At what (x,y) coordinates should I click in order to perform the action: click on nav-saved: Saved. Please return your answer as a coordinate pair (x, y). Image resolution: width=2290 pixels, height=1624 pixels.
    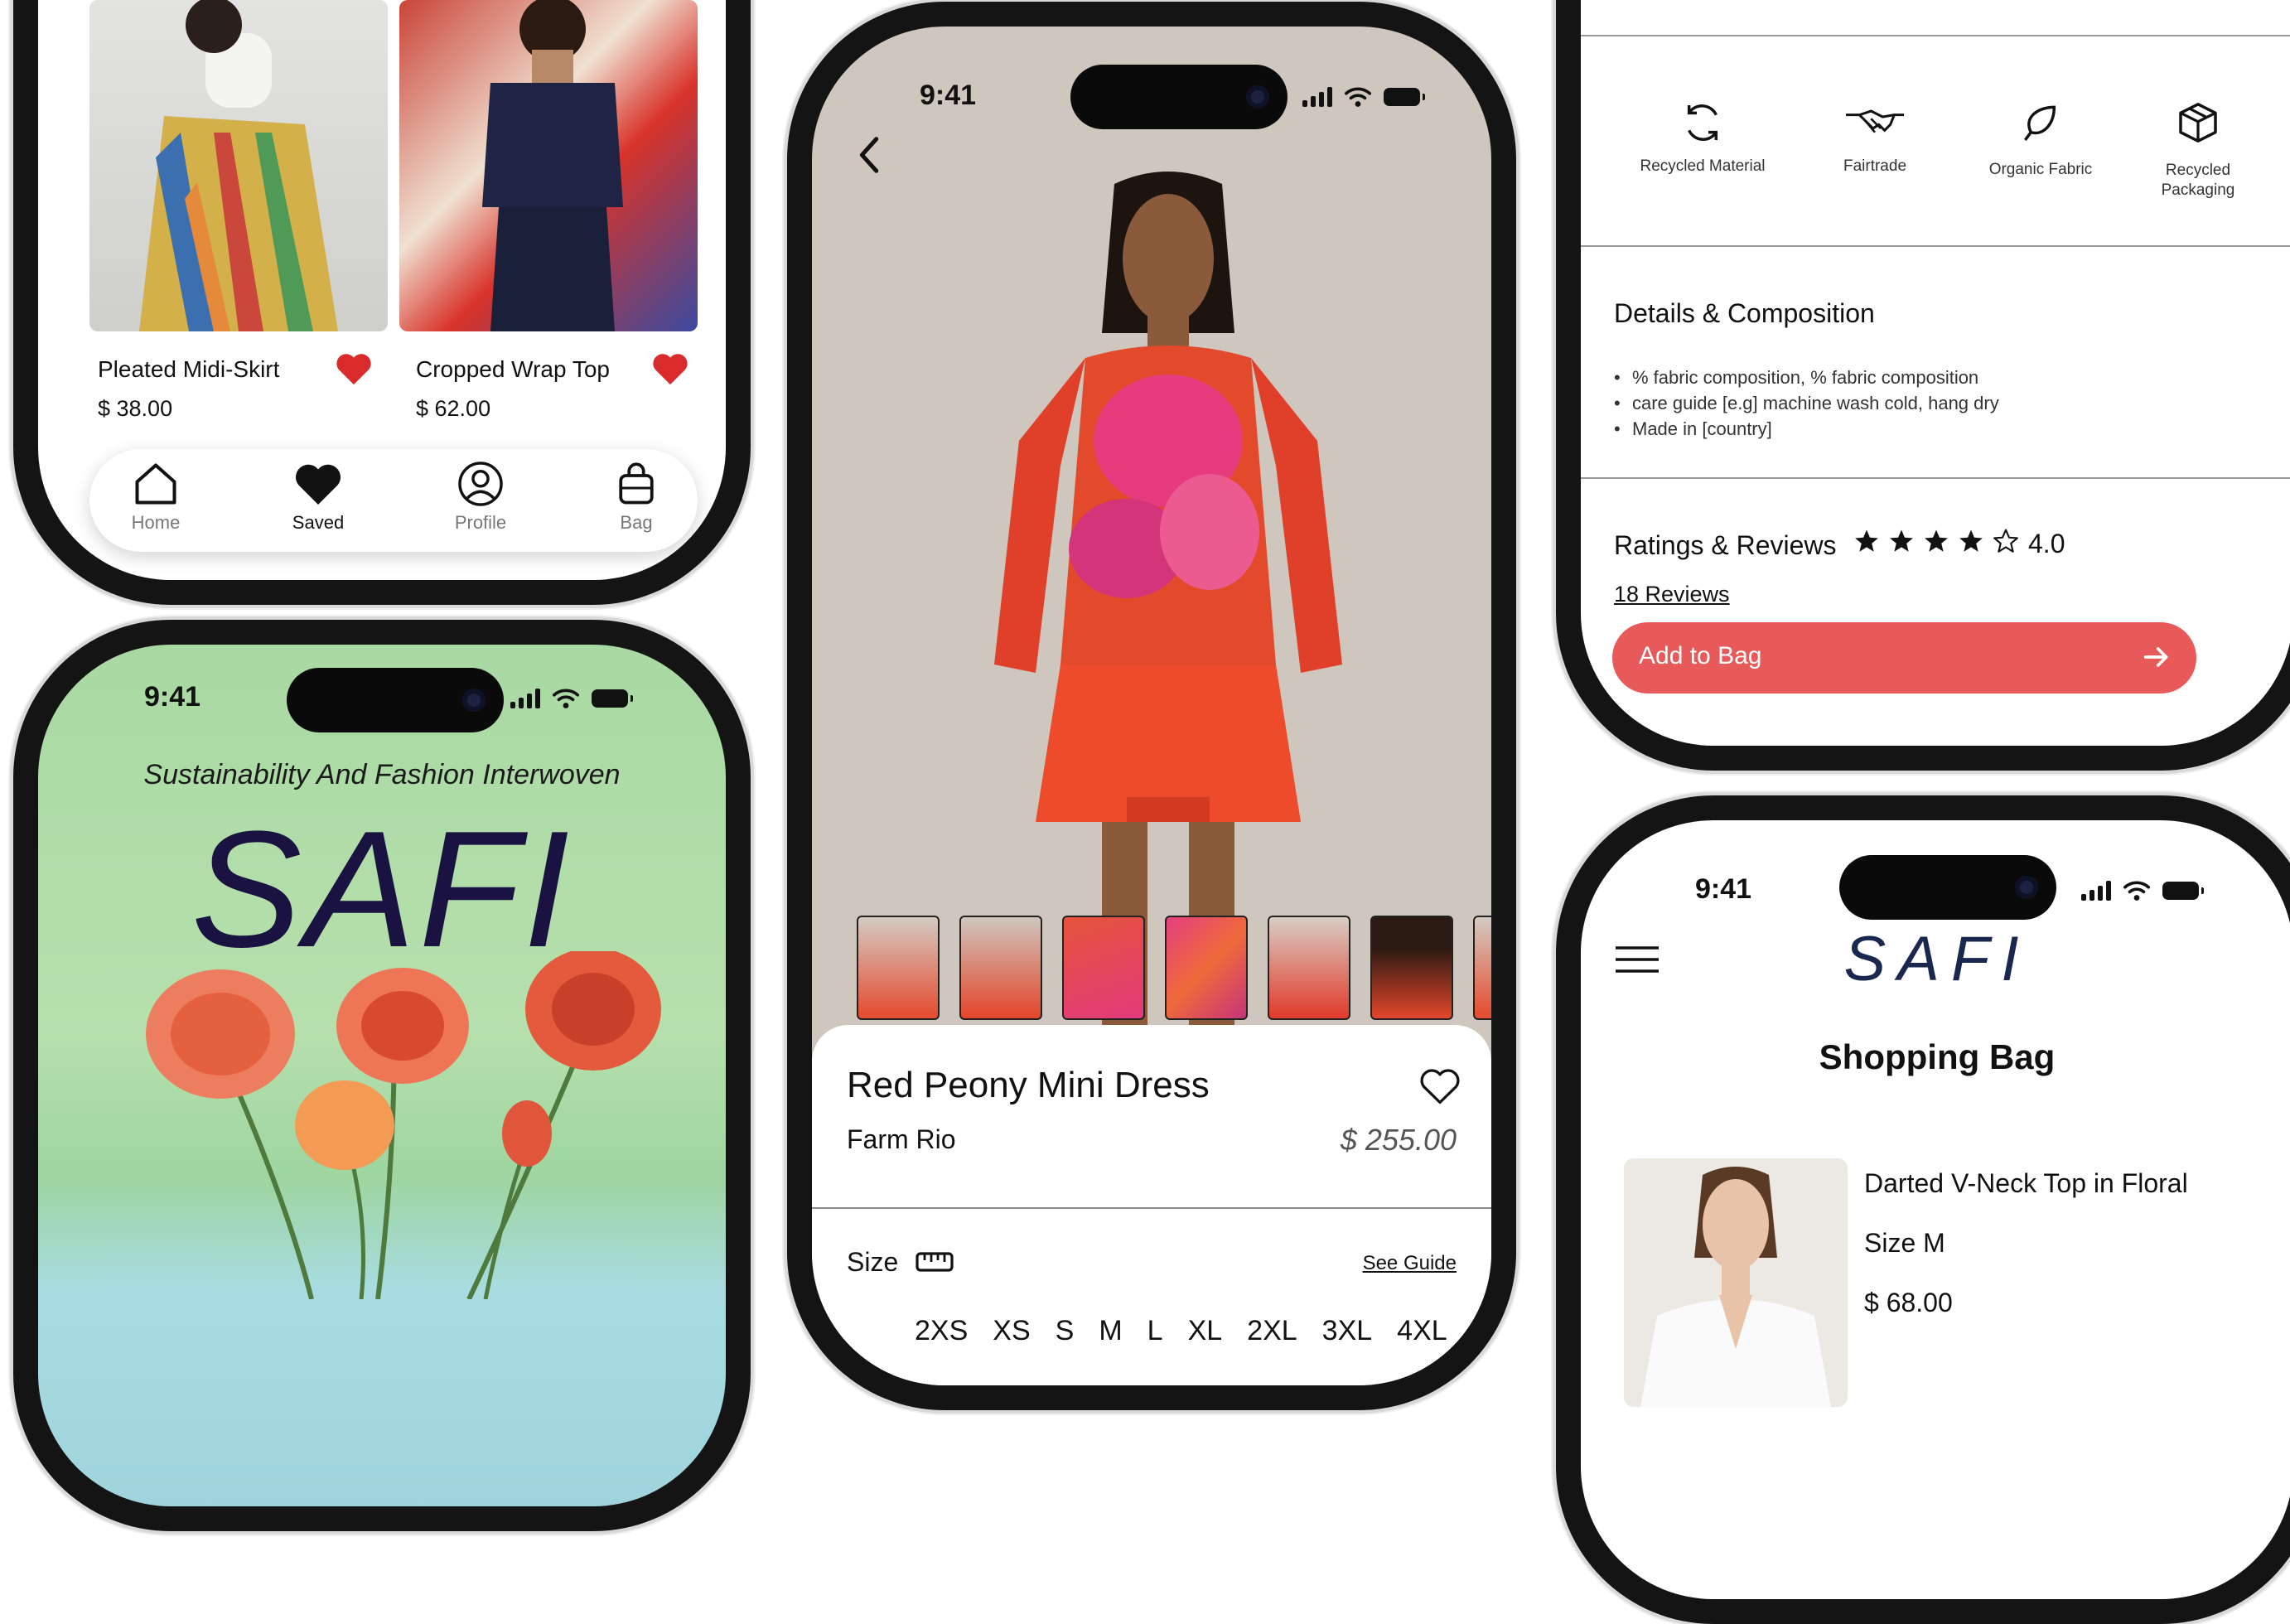
    Looking at the image, I should click on (318, 496).